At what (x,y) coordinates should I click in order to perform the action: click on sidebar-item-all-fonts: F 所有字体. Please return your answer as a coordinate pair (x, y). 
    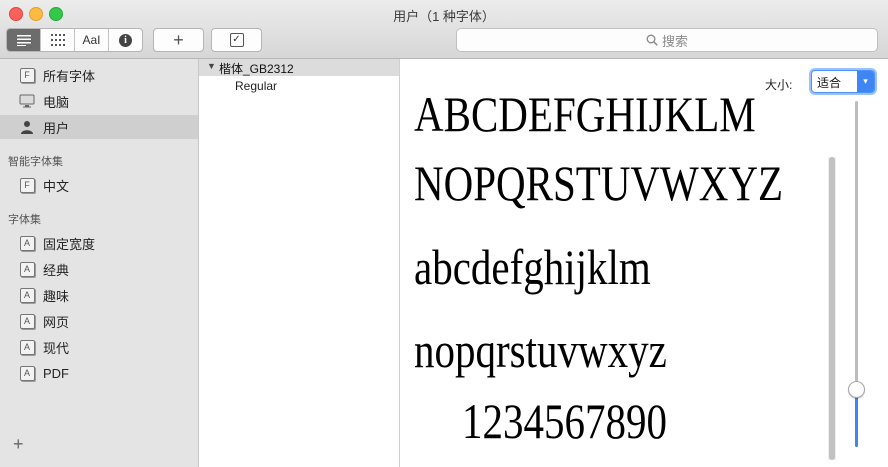
    Looking at the image, I should click on (99, 75).